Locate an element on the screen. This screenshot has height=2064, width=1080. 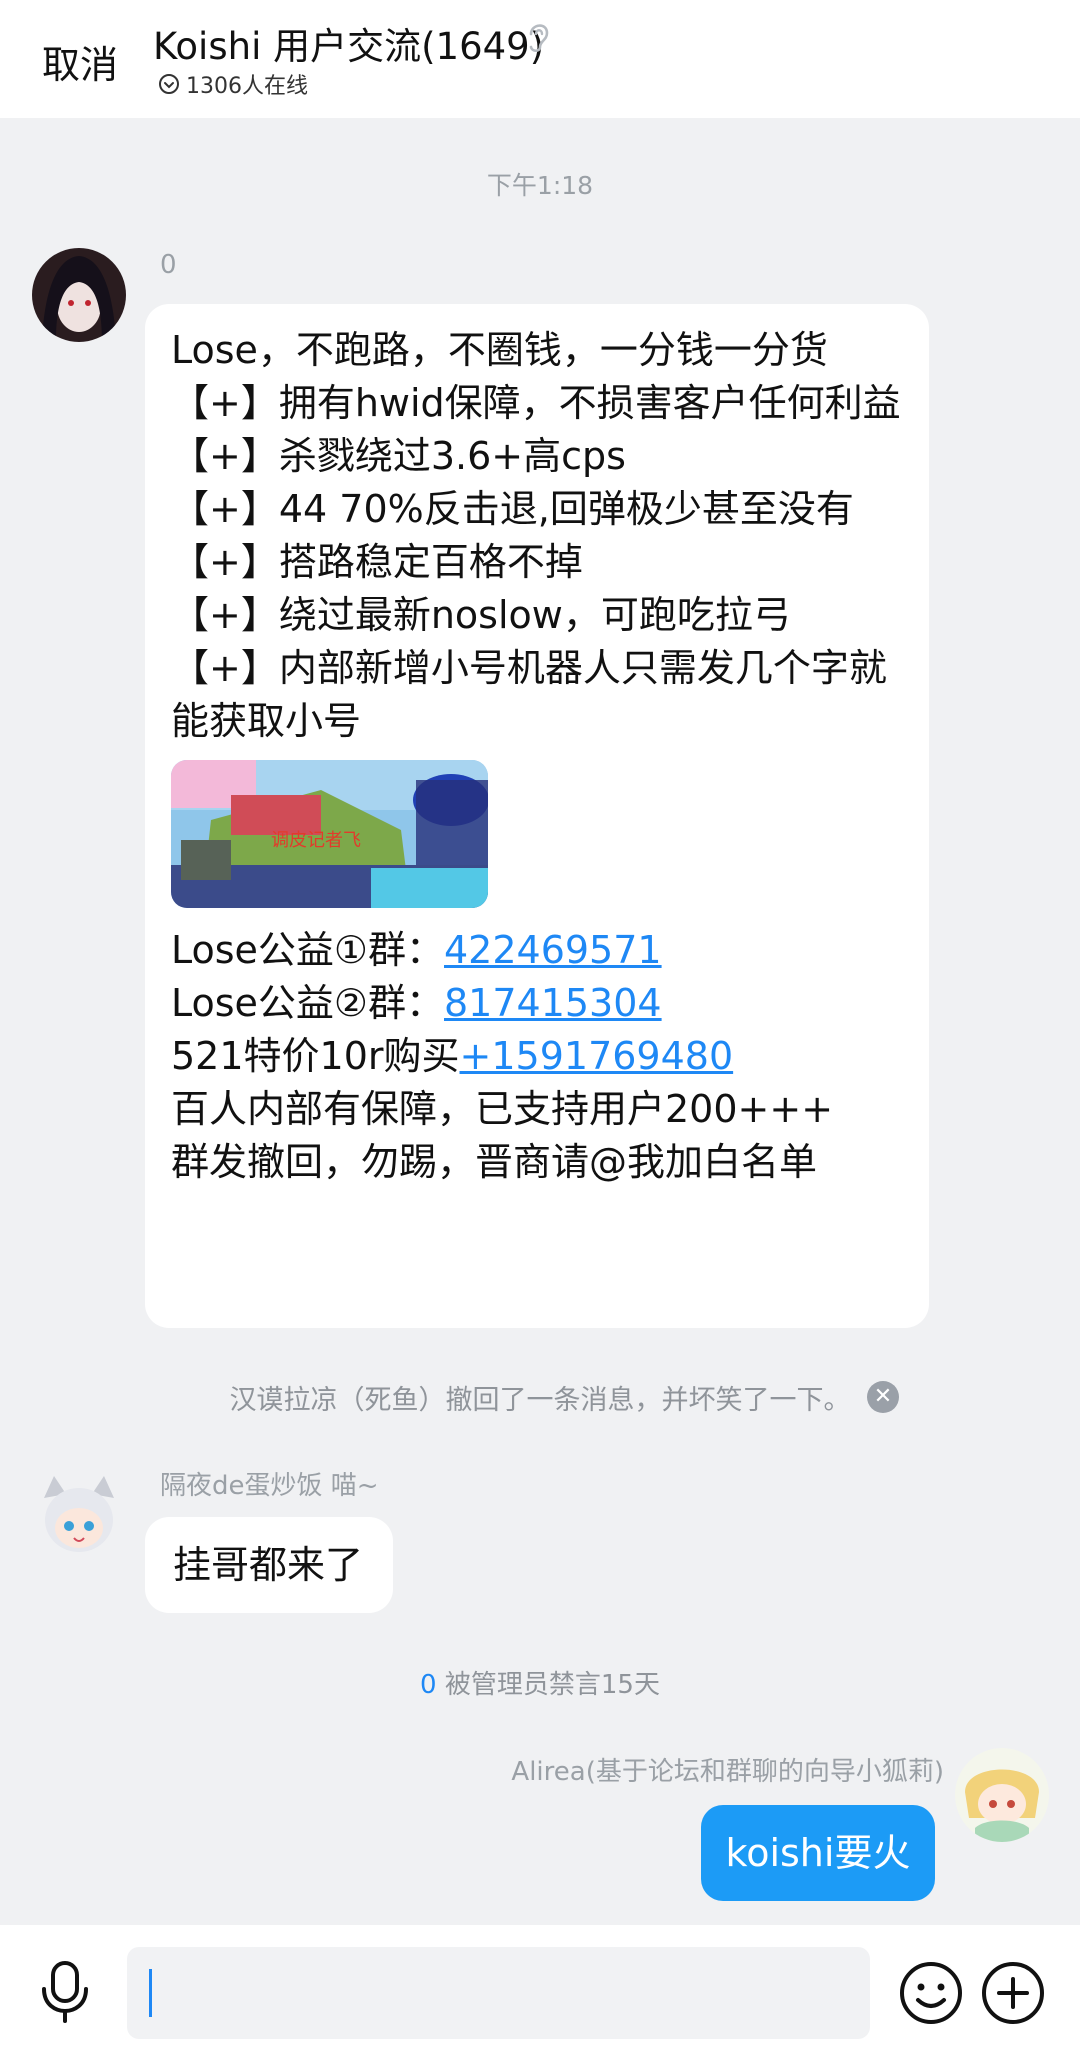
group2-label: Lose公益②群： is located at coordinates (307, 1003).